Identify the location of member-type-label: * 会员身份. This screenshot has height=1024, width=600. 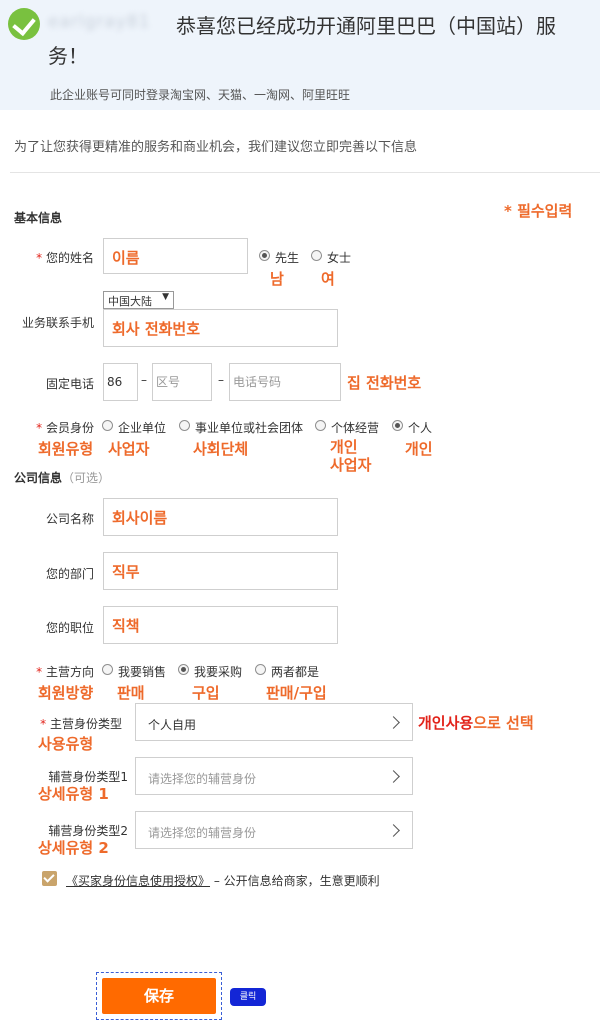
(65, 428).